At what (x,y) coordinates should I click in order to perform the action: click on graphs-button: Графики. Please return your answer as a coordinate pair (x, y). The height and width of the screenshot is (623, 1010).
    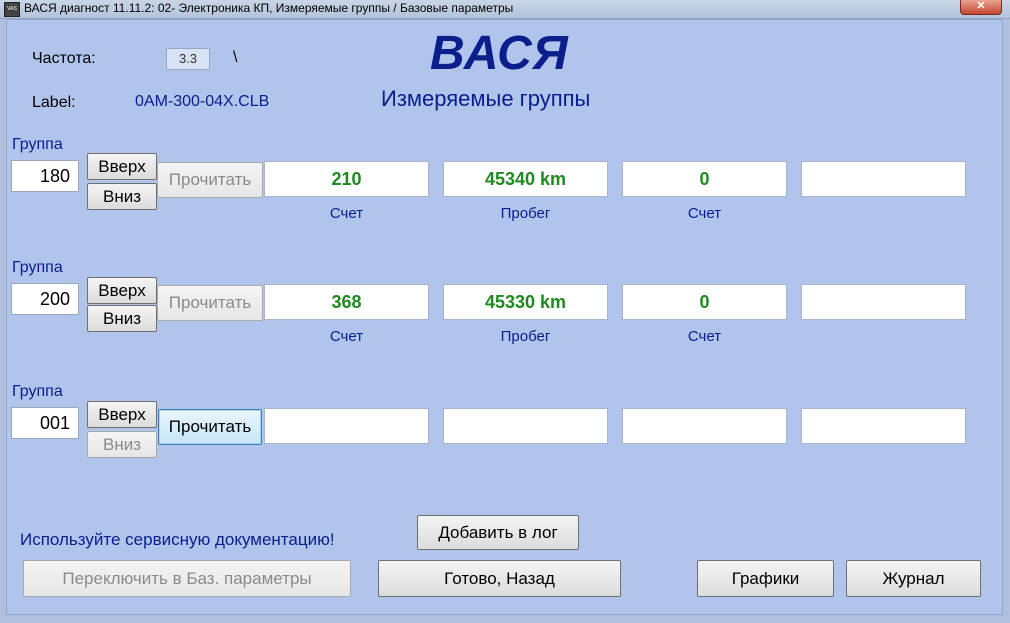
    Looking at the image, I should click on (765, 578).